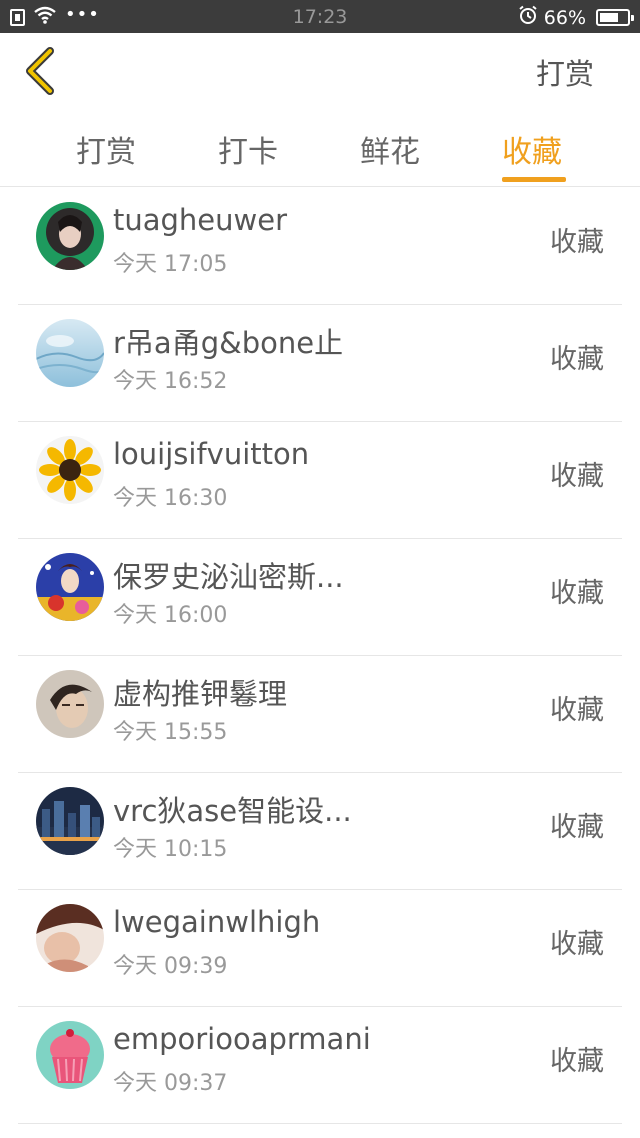 The height and width of the screenshot is (1138, 640). Describe the element at coordinates (70, 470) in the screenshot. I see `sunflower-avatar` at that location.